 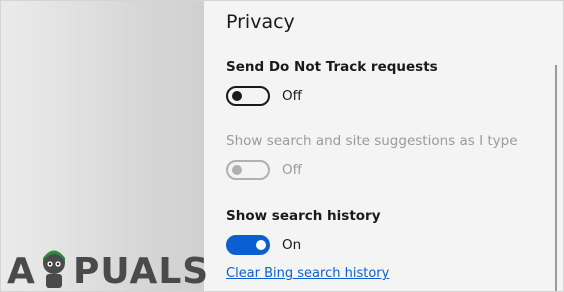 What do you see at coordinates (21, 271) in the screenshot?
I see `svg-text: A` at bounding box center [21, 271].